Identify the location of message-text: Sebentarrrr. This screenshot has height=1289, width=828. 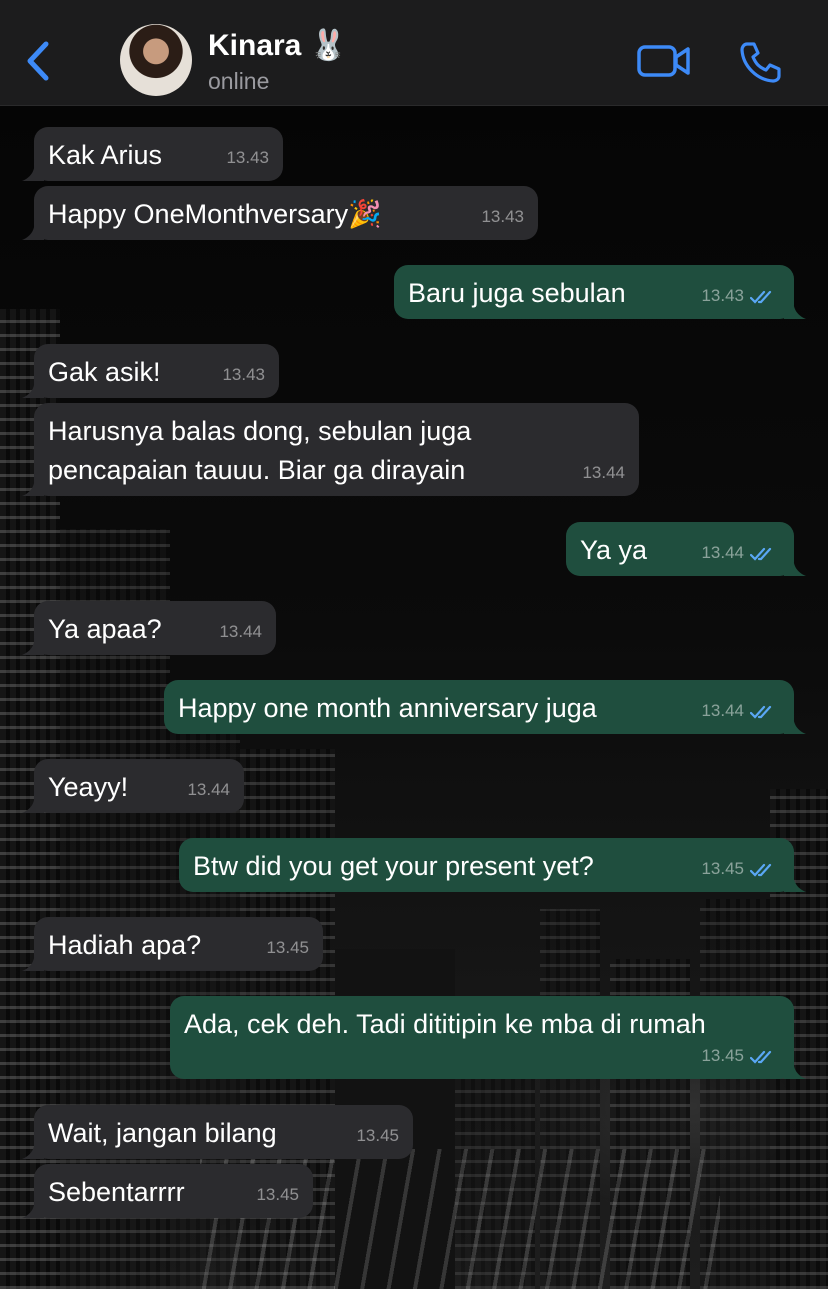
(116, 1192).